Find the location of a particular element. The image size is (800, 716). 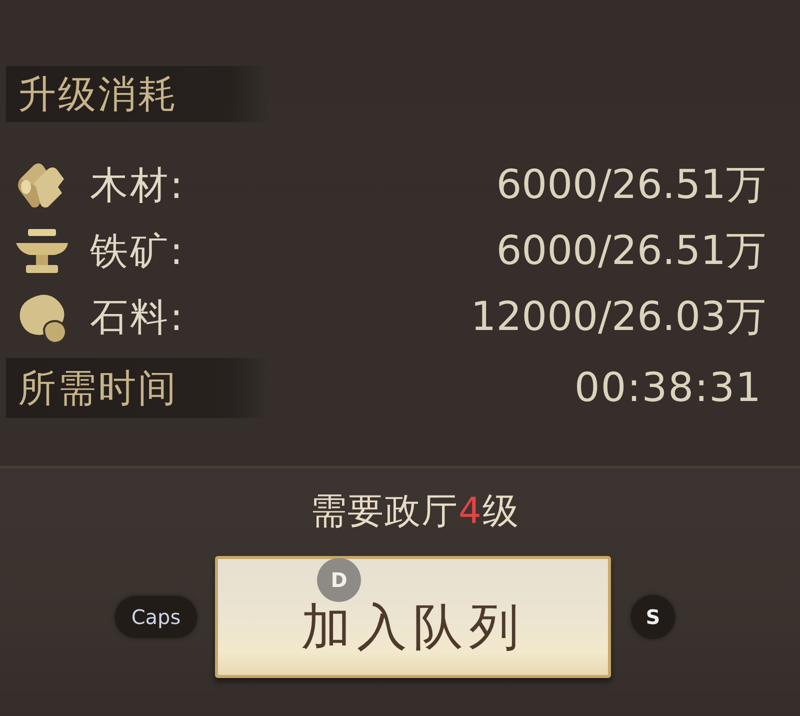

time-value: 00:38:31 is located at coordinates (668, 388).